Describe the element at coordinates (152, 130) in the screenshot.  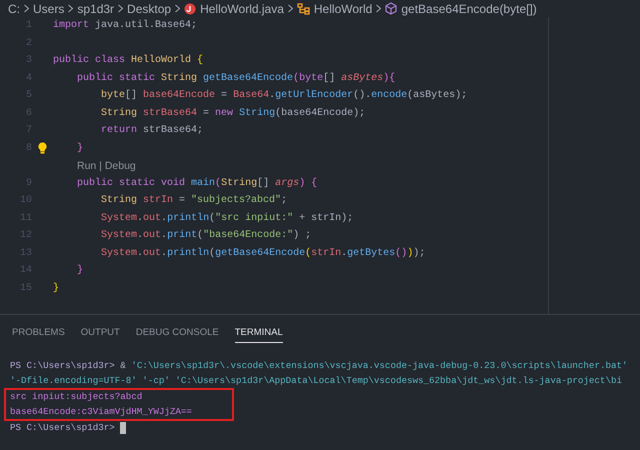
I see `code-line: return strBase64;` at that location.